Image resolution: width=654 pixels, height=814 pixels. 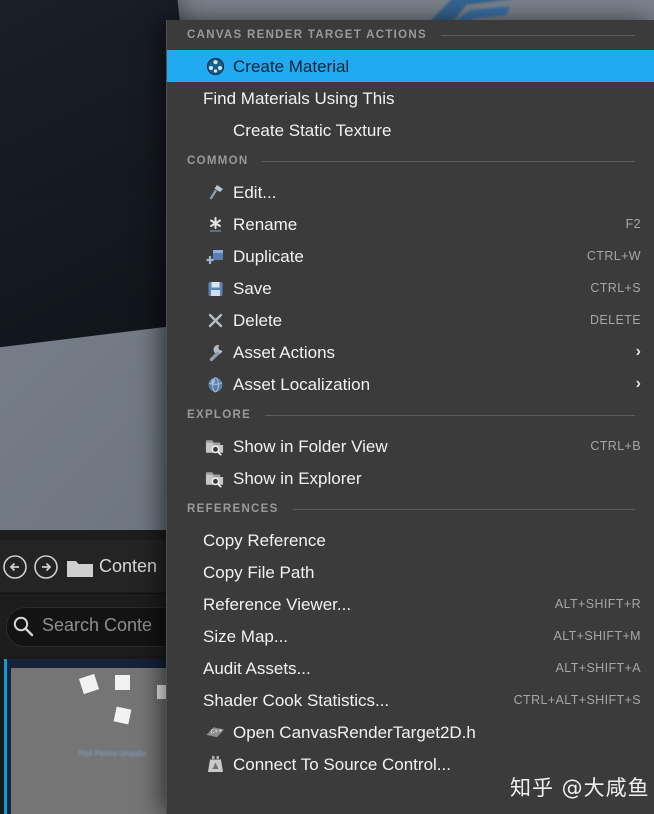 I want to click on menu-item: Asset Actions ›, so click(x=410, y=352).